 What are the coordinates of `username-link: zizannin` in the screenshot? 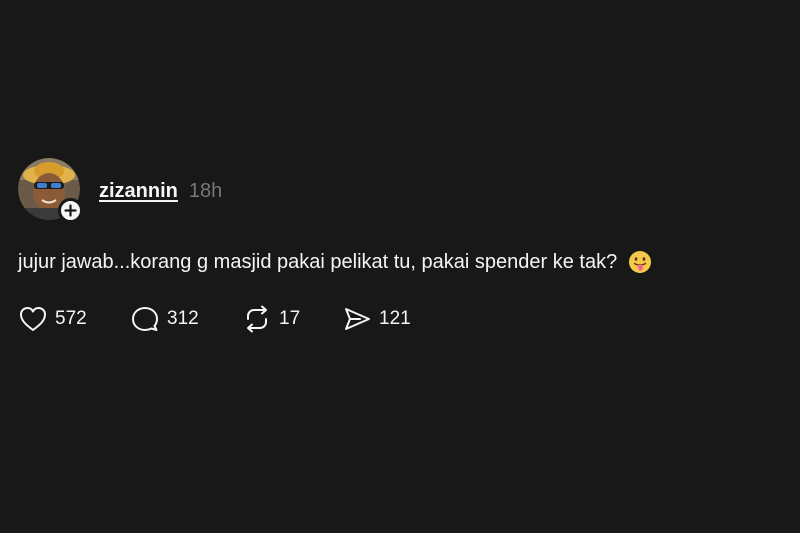 It's located at (138, 191).